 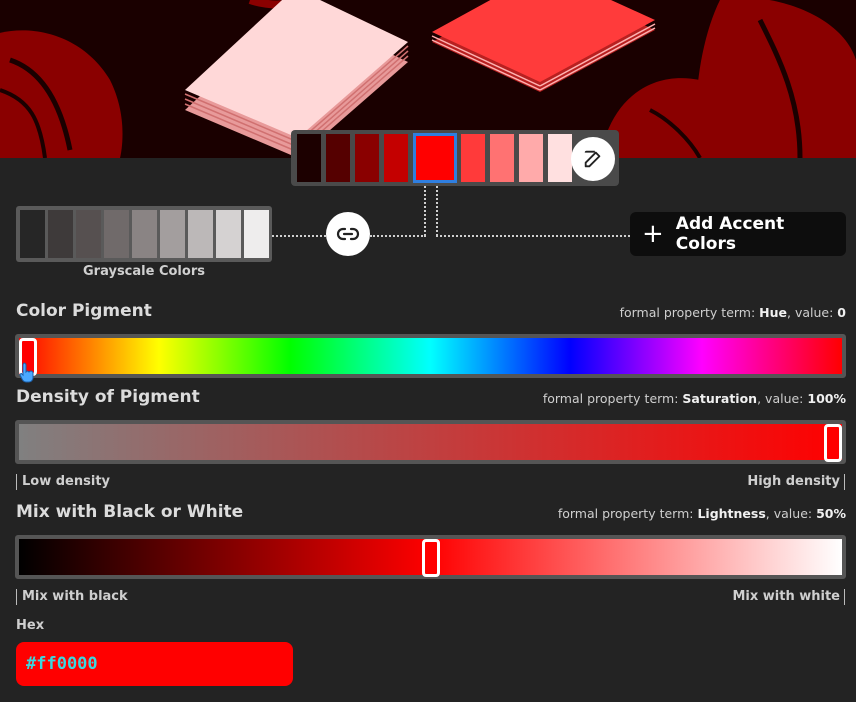 I want to click on hue-slider, so click(x=430, y=356).